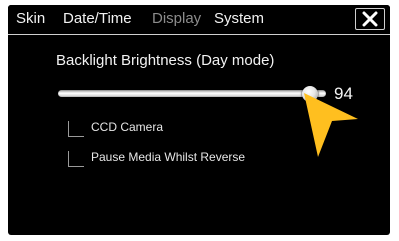  I want to click on close-button, so click(370, 19).